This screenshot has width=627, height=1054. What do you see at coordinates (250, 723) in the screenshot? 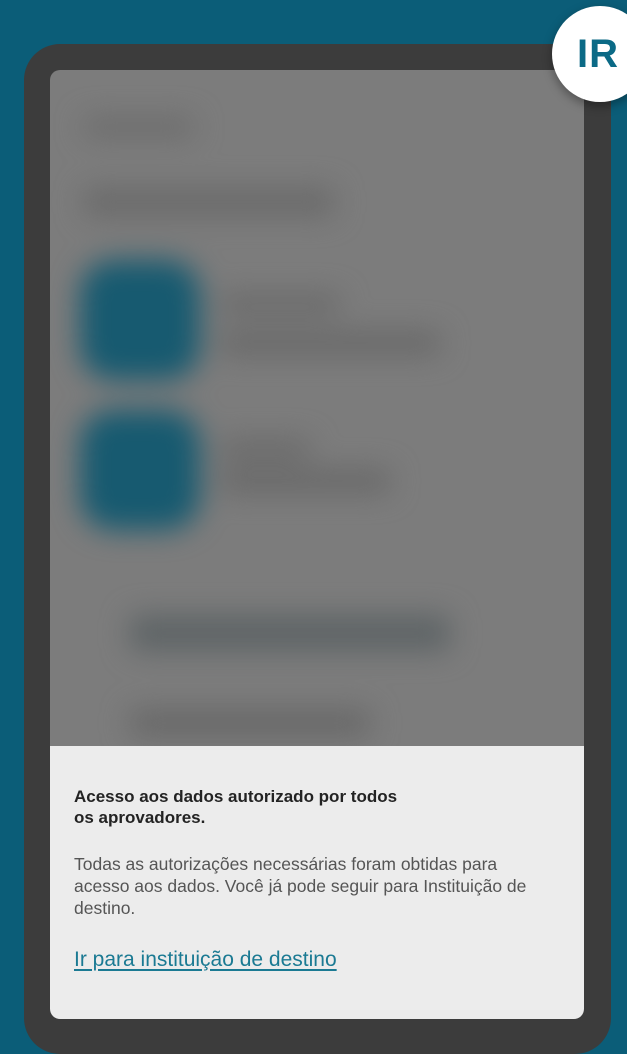
I see `blurred-bottom-line` at bounding box center [250, 723].